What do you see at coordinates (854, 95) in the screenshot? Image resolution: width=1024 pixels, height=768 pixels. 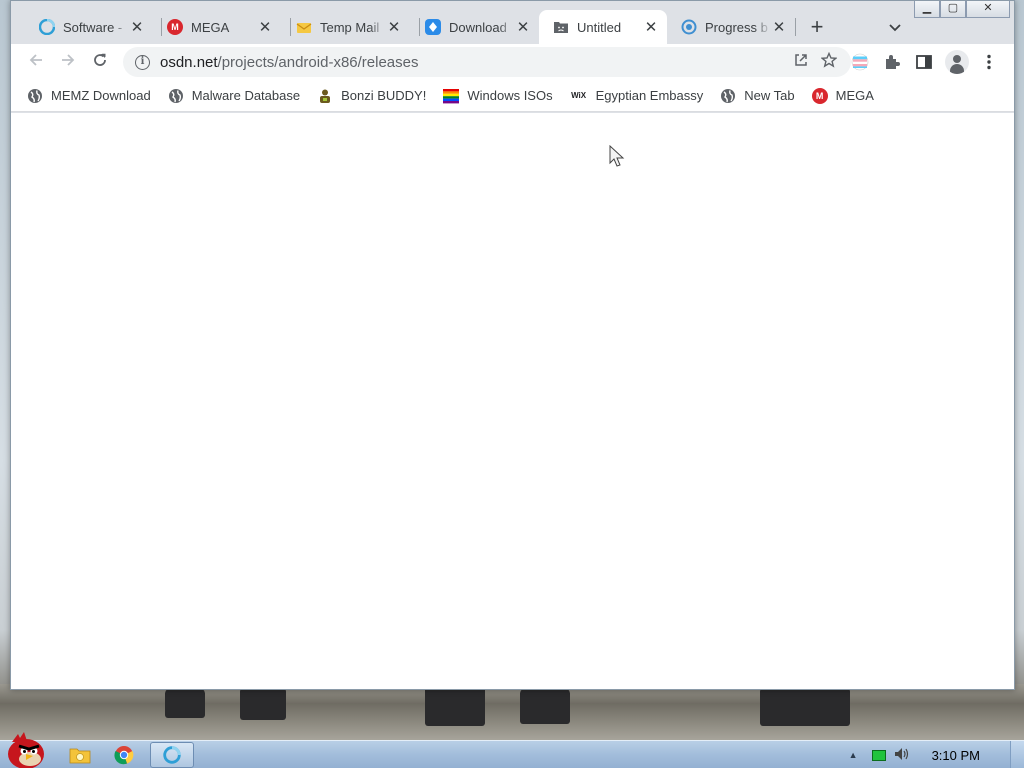 I see `bookmark-label: MEGA` at bounding box center [854, 95].